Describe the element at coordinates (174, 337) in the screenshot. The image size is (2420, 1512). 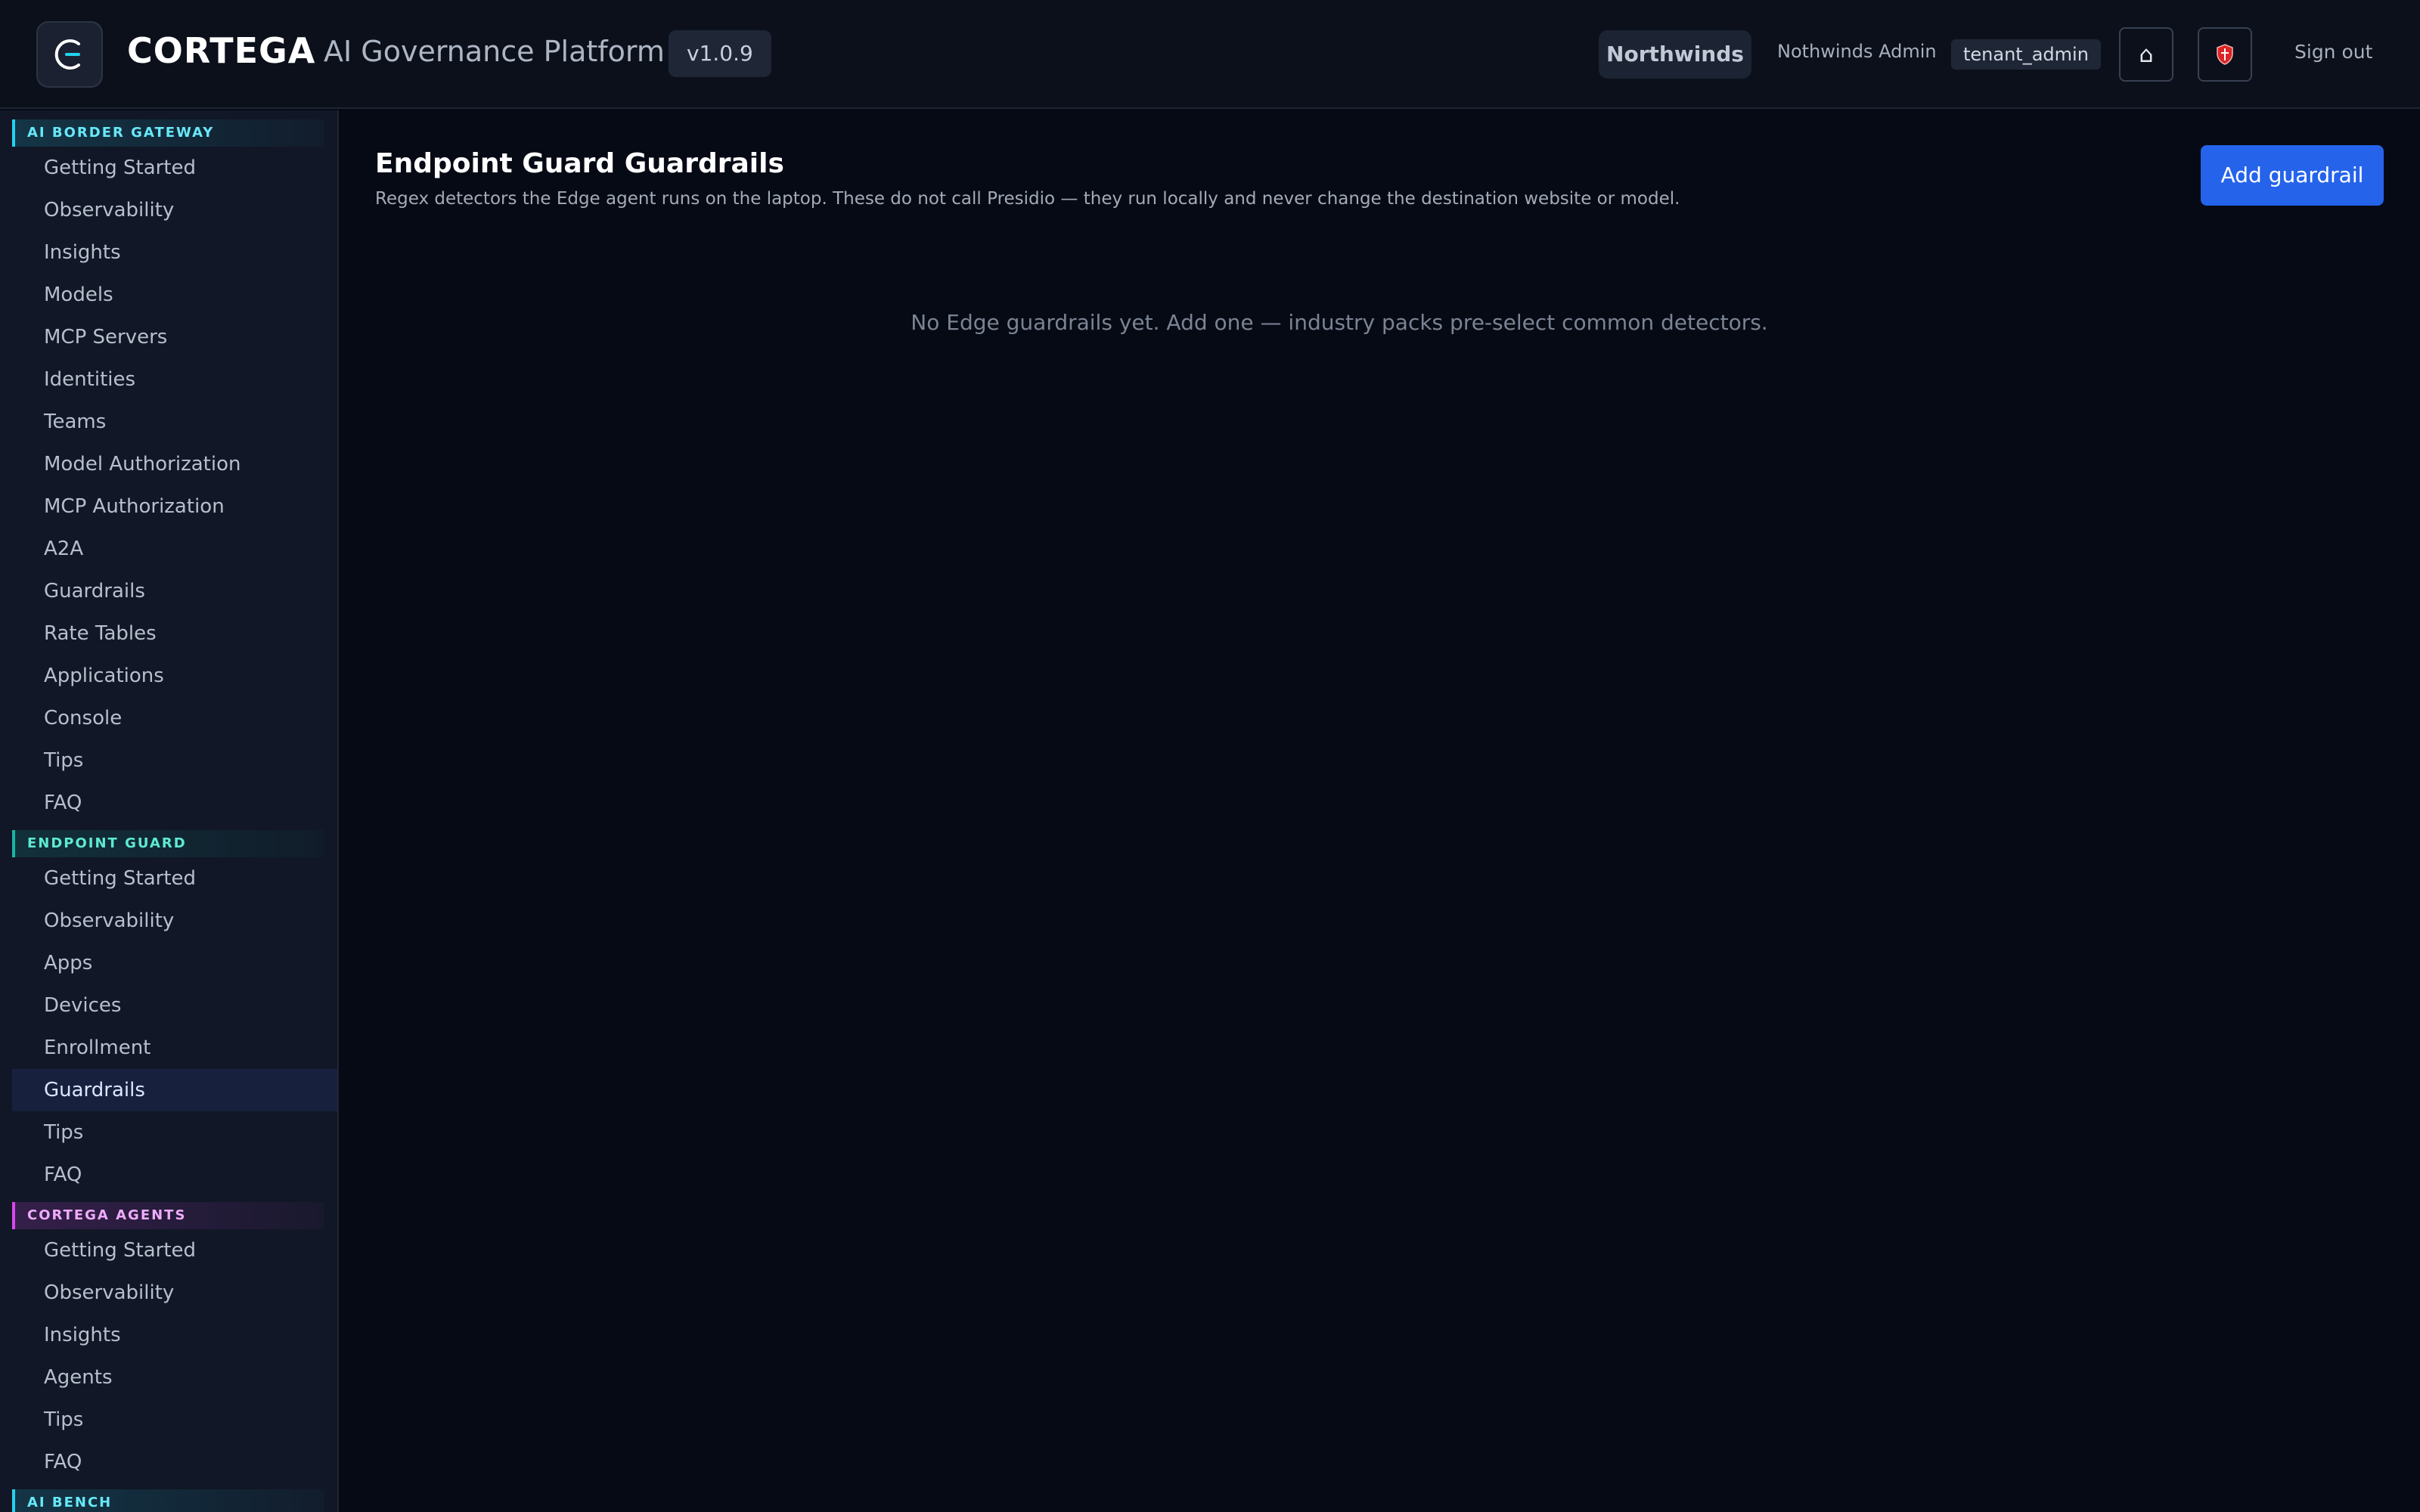
I see `nav-gateway-mcp-servers: MCP Servers` at that location.